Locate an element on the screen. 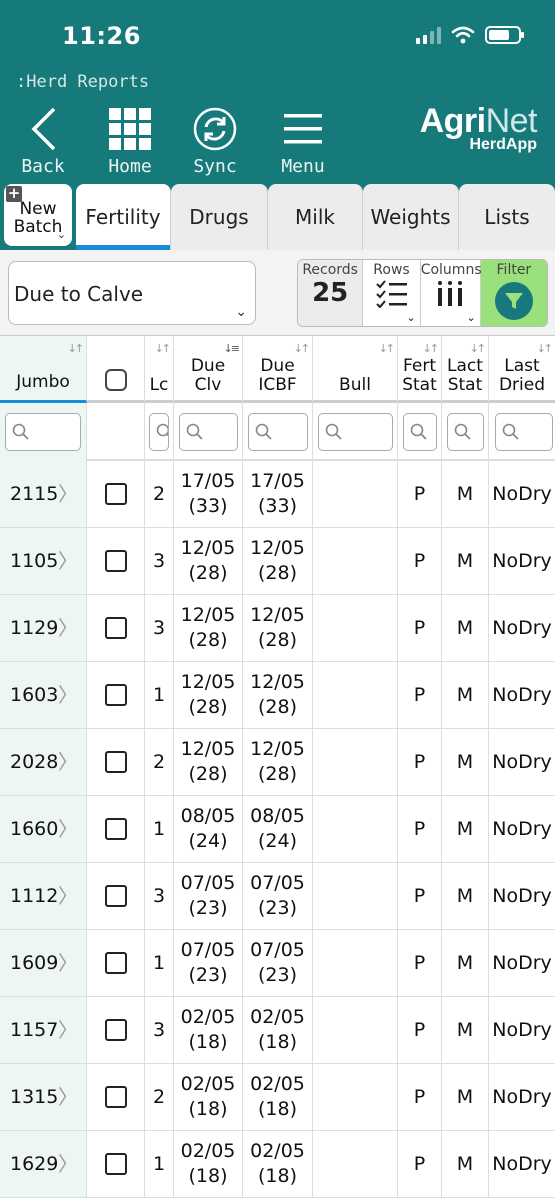 The width and height of the screenshot is (555, 1200). cell-jumbo: 1315 〉 is located at coordinates (43, 1097).